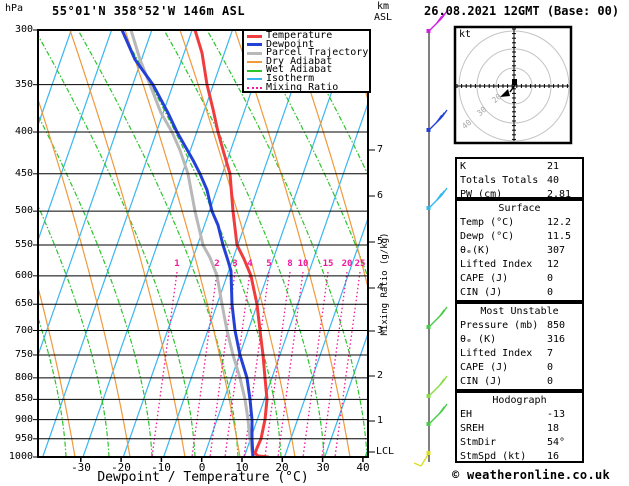 The width and height of the screenshot is (629, 486). Describe the element at coordinates (465, 34) in the screenshot. I see `hodograph-unit-label: kt` at that location.